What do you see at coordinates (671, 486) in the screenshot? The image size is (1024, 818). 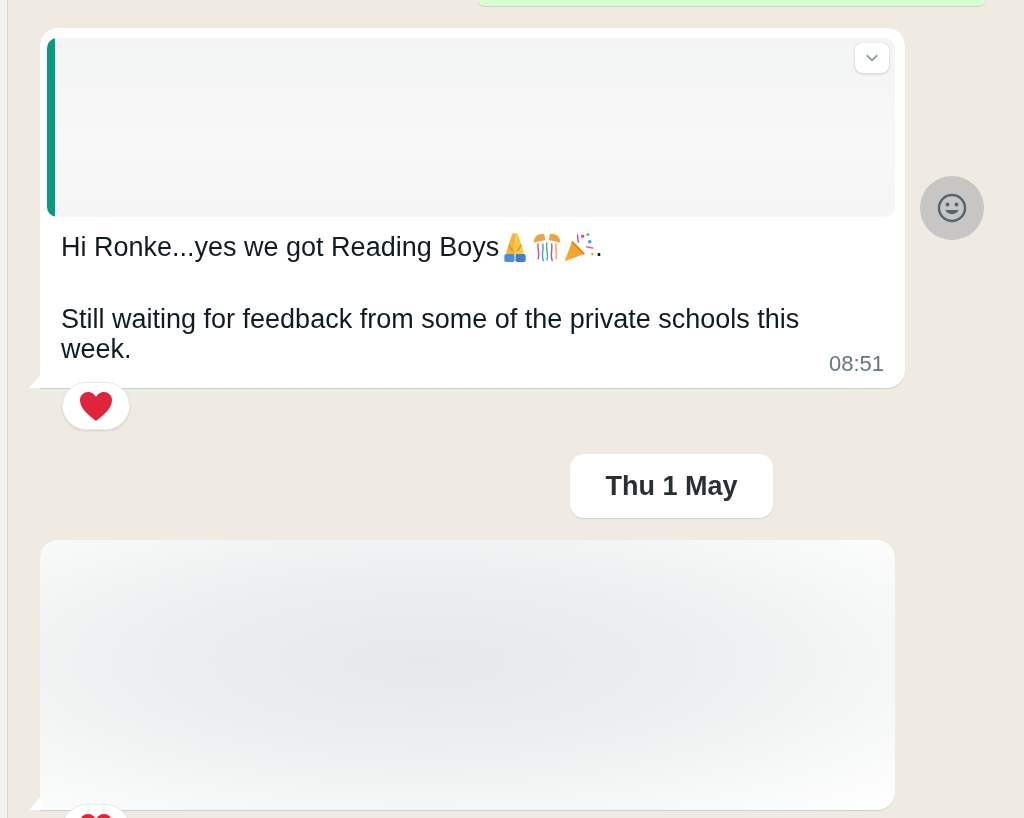 I see `date-separator: Thu 1 May` at bounding box center [671, 486].